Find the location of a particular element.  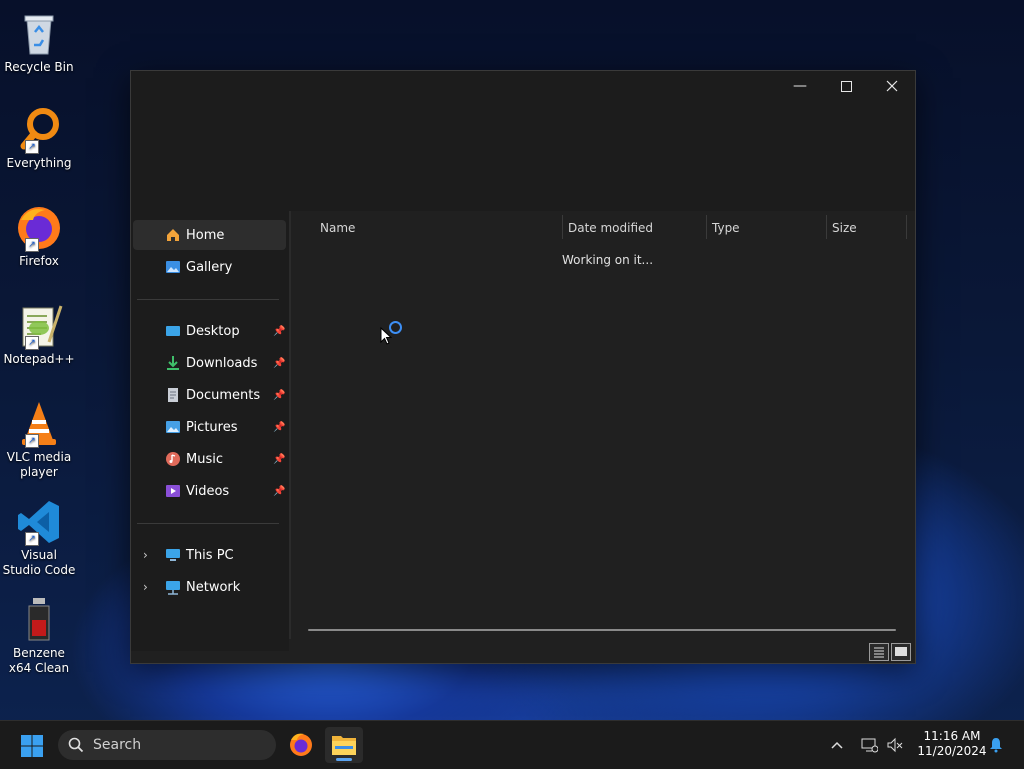

desktop-icon-recycle-bin: Recycle Bin is located at coordinates (39, 42).